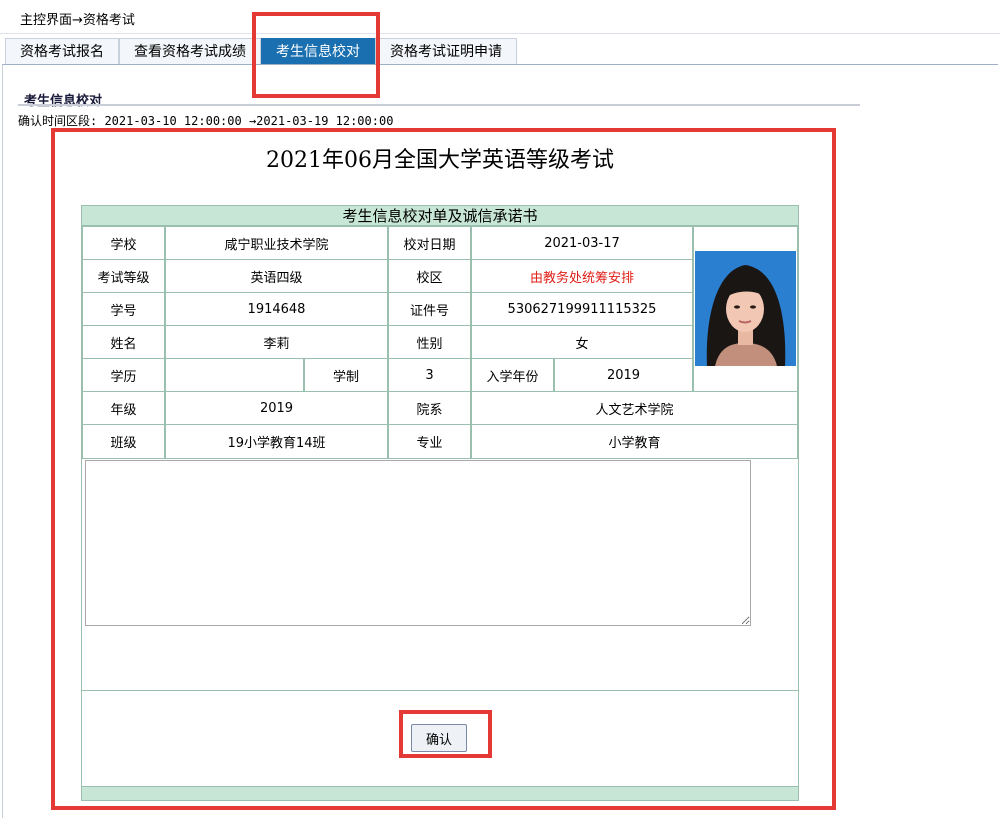 The width and height of the screenshot is (1000, 818). I want to click on tab-exam-registration: 资格考试报名, so click(62, 51).